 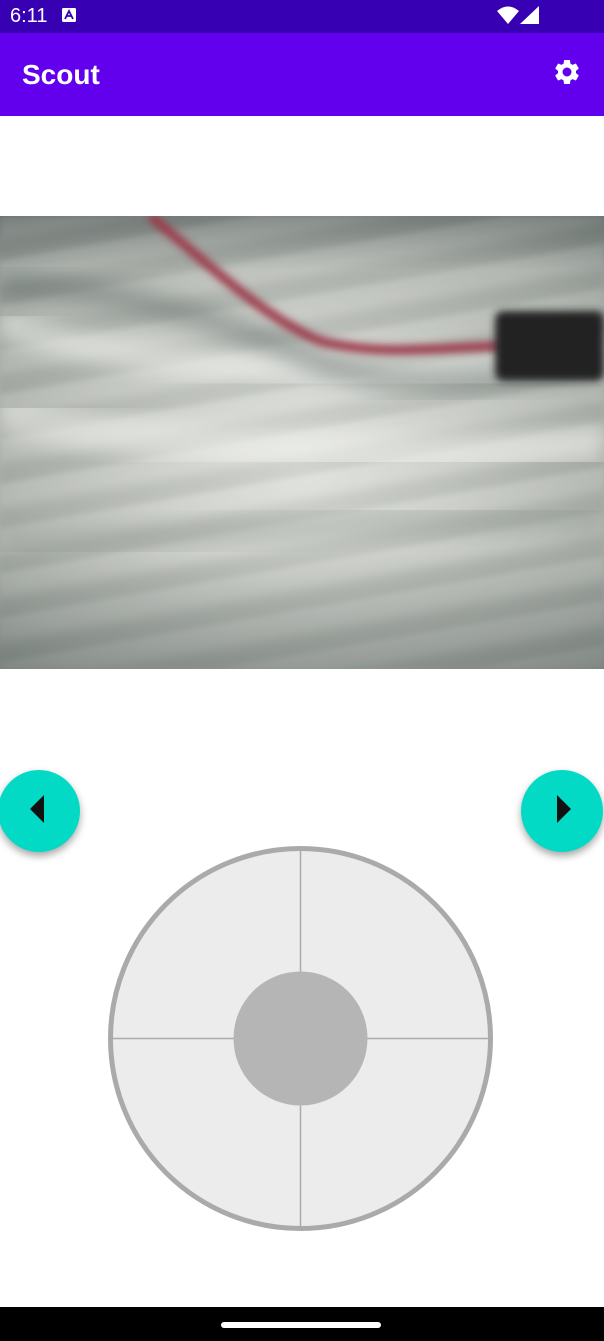 What do you see at coordinates (69, 15) in the screenshot?
I see `a-icon` at bounding box center [69, 15].